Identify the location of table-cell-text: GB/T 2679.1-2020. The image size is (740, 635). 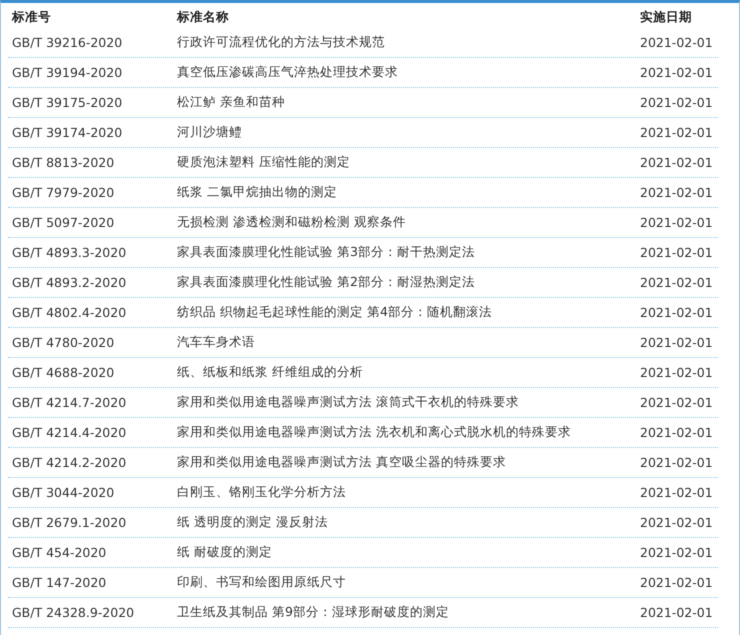
(69, 522).